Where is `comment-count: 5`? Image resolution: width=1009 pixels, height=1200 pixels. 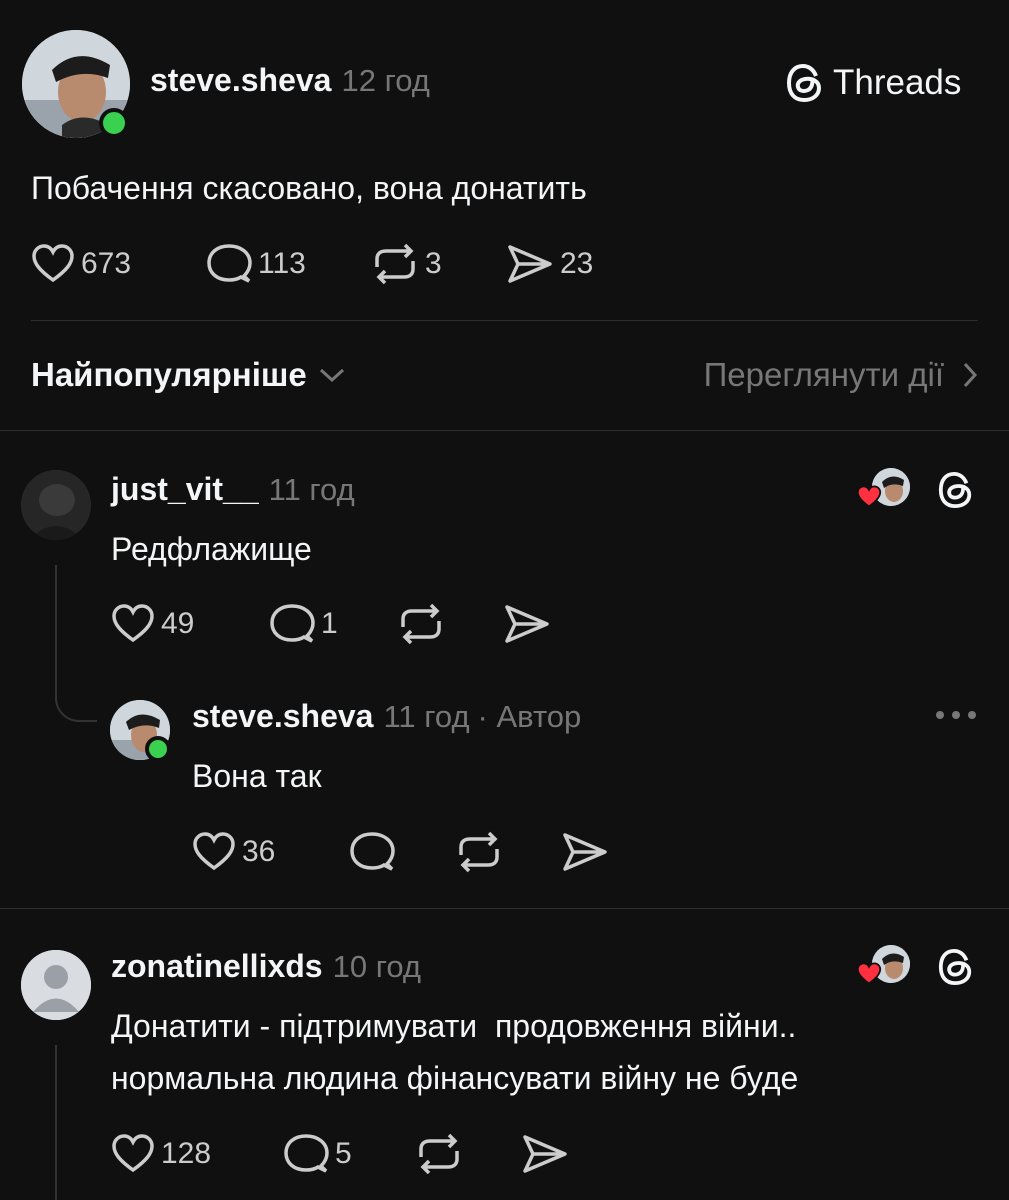
comment-count: 5 is located at coordinates (343, 1153).